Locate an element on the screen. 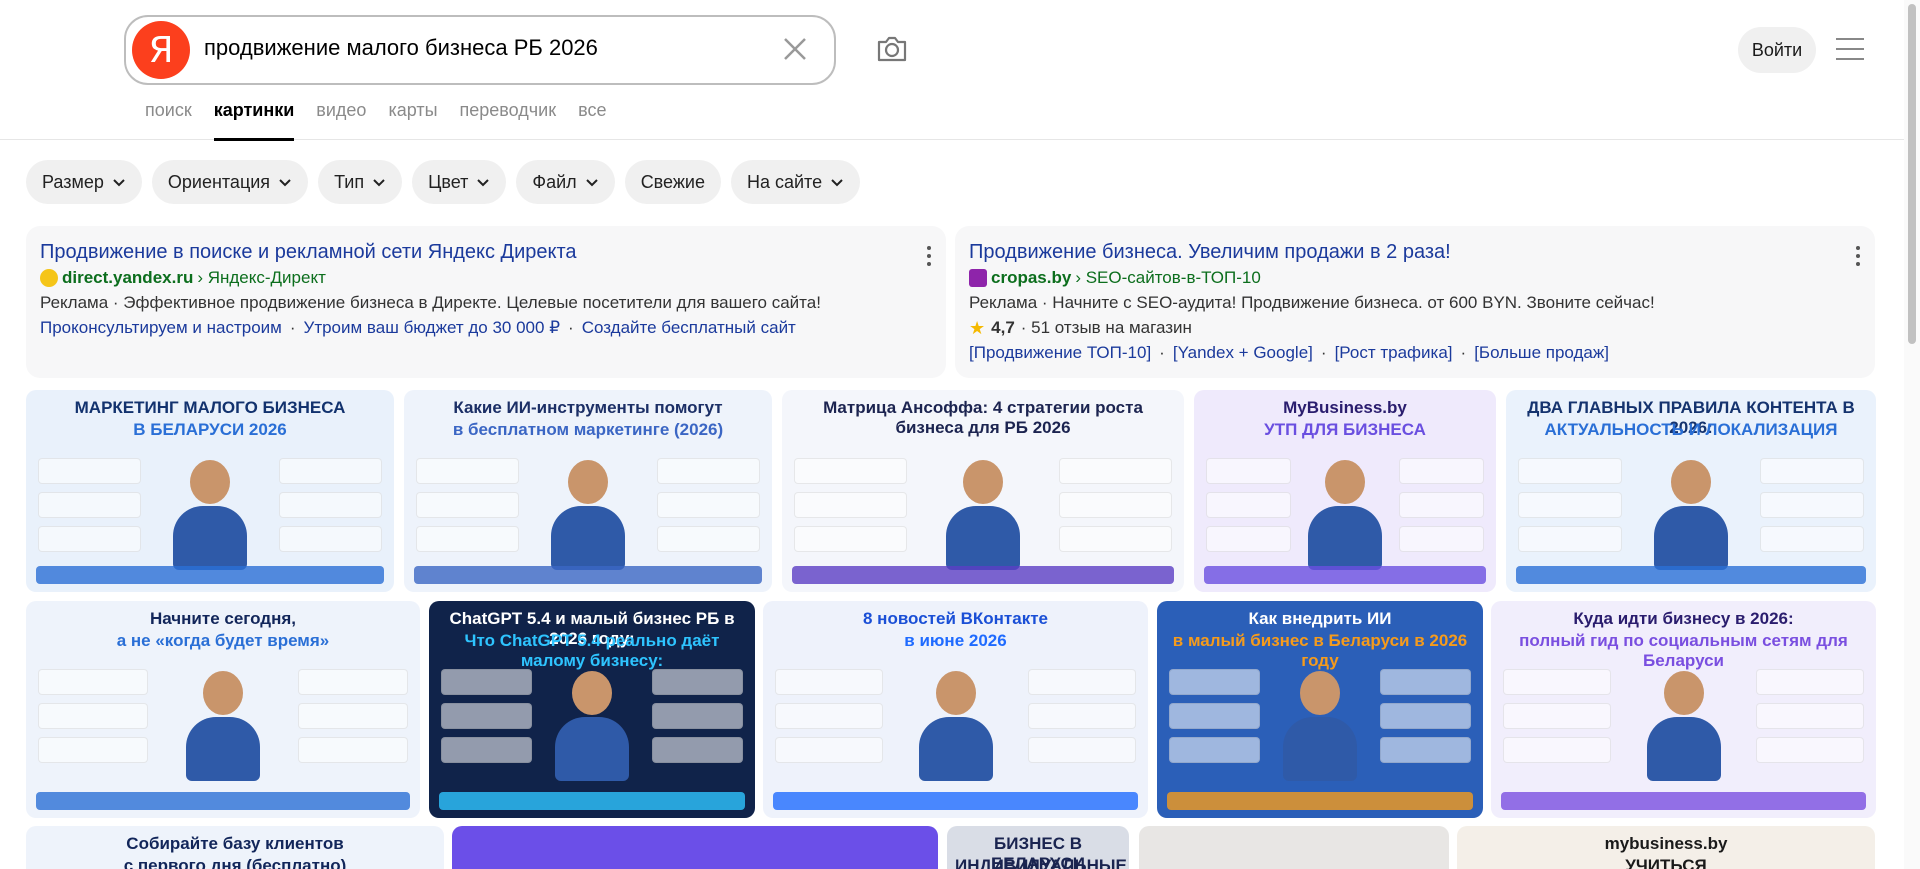 The height and width of the screenshot is (869, 1920). thumbnail-subheadline: УЧИТЬСЯ is located at coordinates (1666, 862).